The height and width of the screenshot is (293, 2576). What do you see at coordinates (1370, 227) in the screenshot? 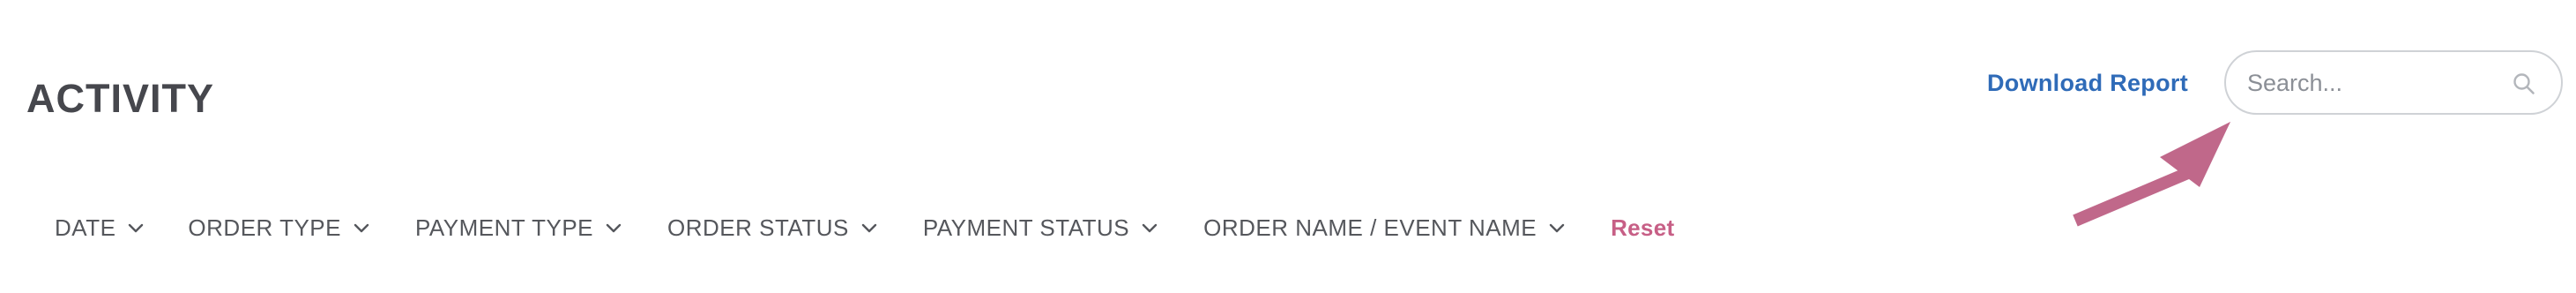
I see `filter-label: ORDER NAME / EVENT NAME` at bounding box center [1370, 227].